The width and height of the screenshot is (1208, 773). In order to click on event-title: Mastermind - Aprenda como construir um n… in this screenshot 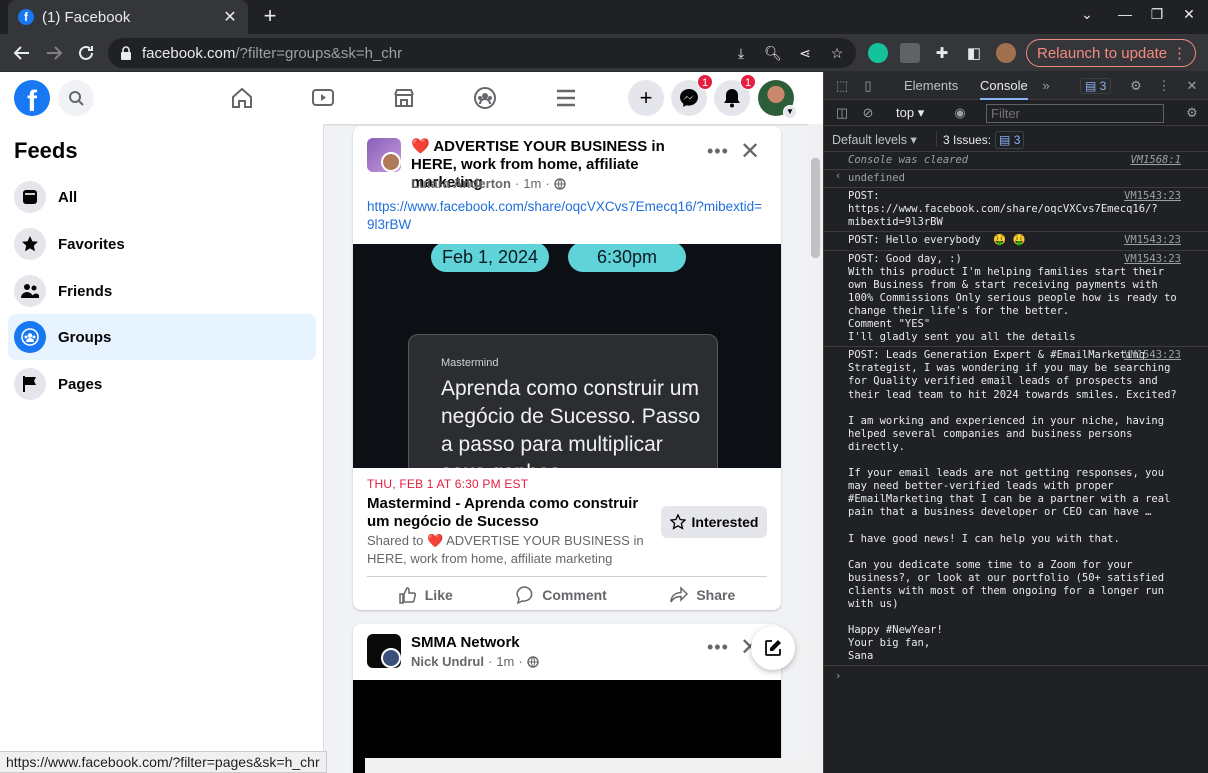, I will do `click(512, 513)`.